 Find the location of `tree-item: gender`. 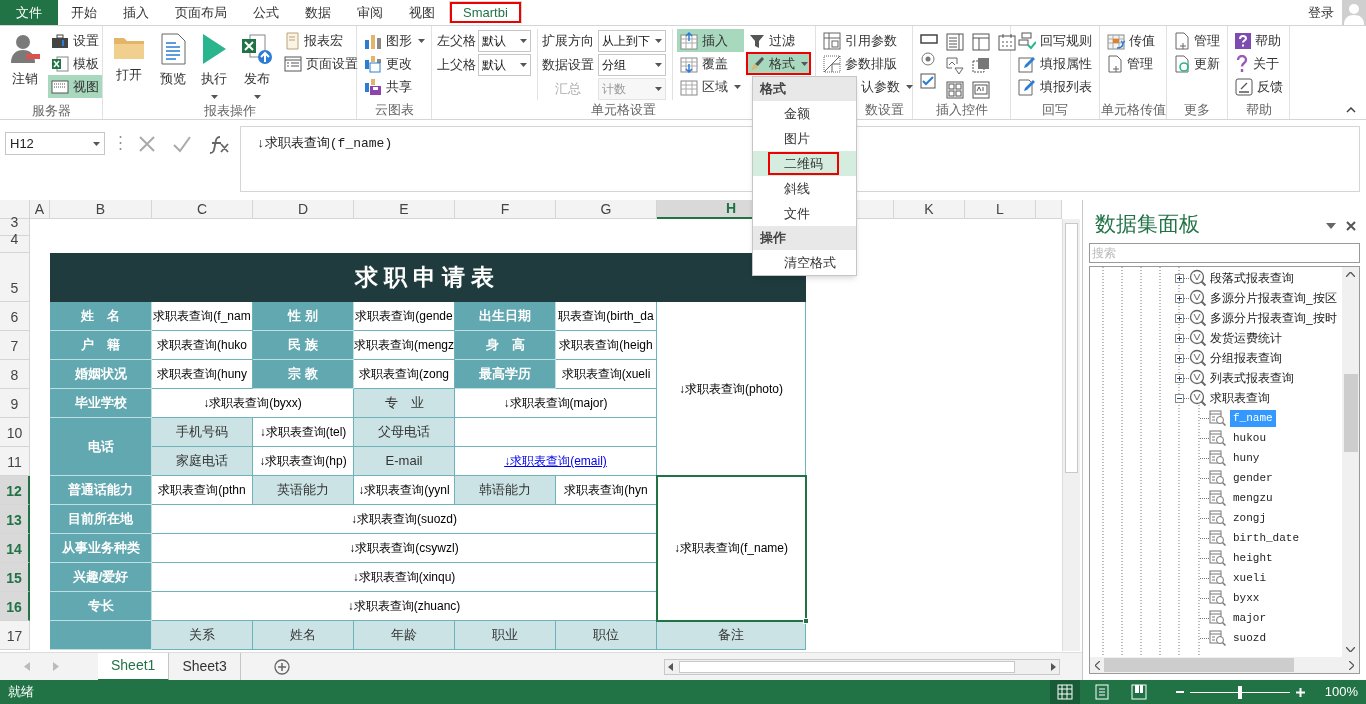

tree-item: gender is located at coordinates (1253, 478).